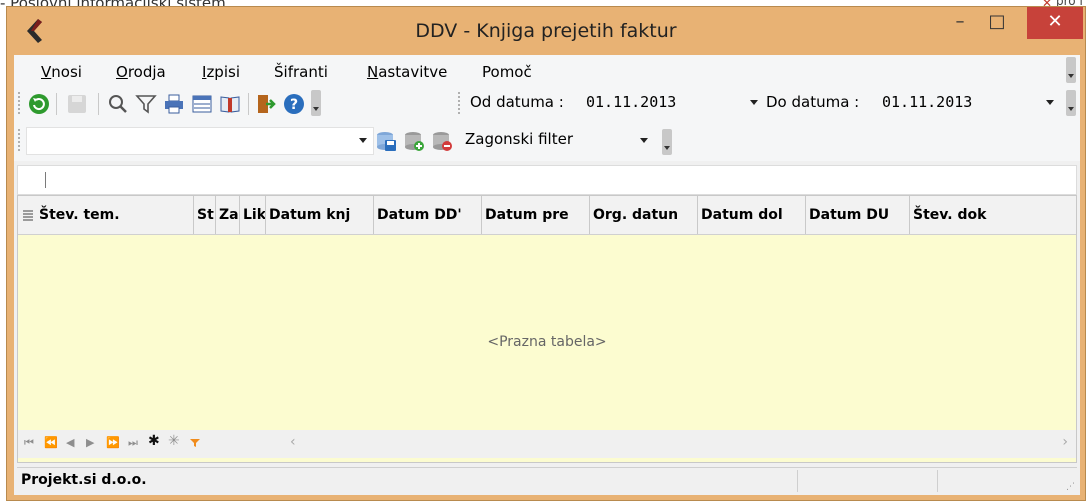 This screenshot has width=1086, height=501. I want to click on menu-accel: N, so click(373, 72).